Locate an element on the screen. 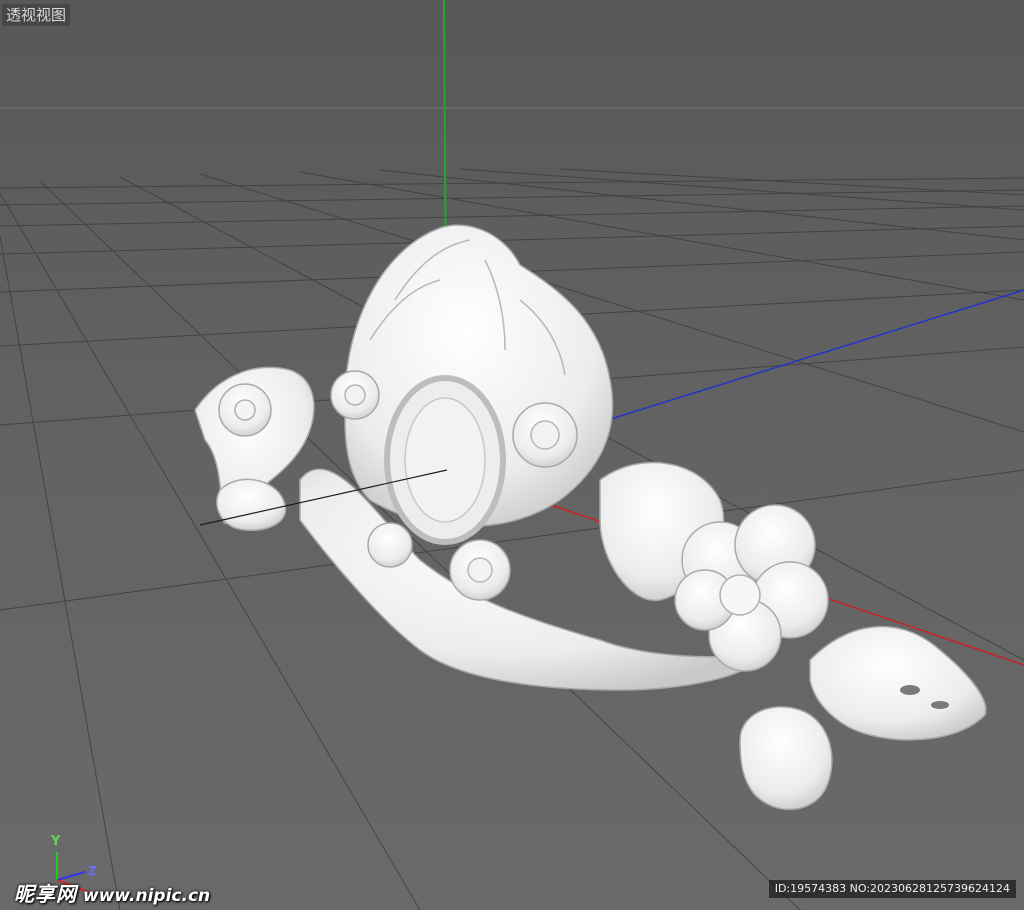 The width and height of the screenshot is (1024, 910). viewport-label: 透视视图 is located at coordinates (36, 15).